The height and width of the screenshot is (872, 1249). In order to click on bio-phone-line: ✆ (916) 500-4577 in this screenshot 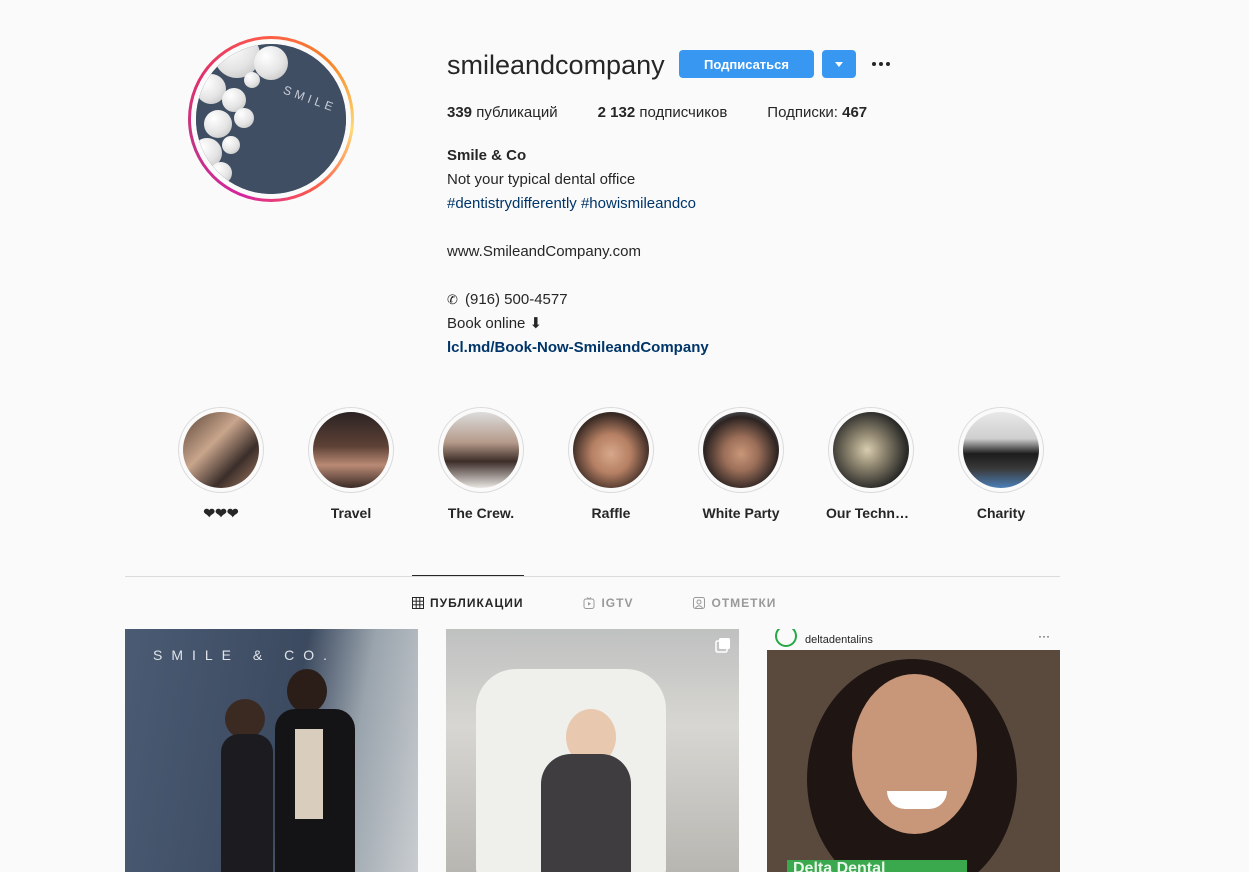, I will do `click(578, 300)`.